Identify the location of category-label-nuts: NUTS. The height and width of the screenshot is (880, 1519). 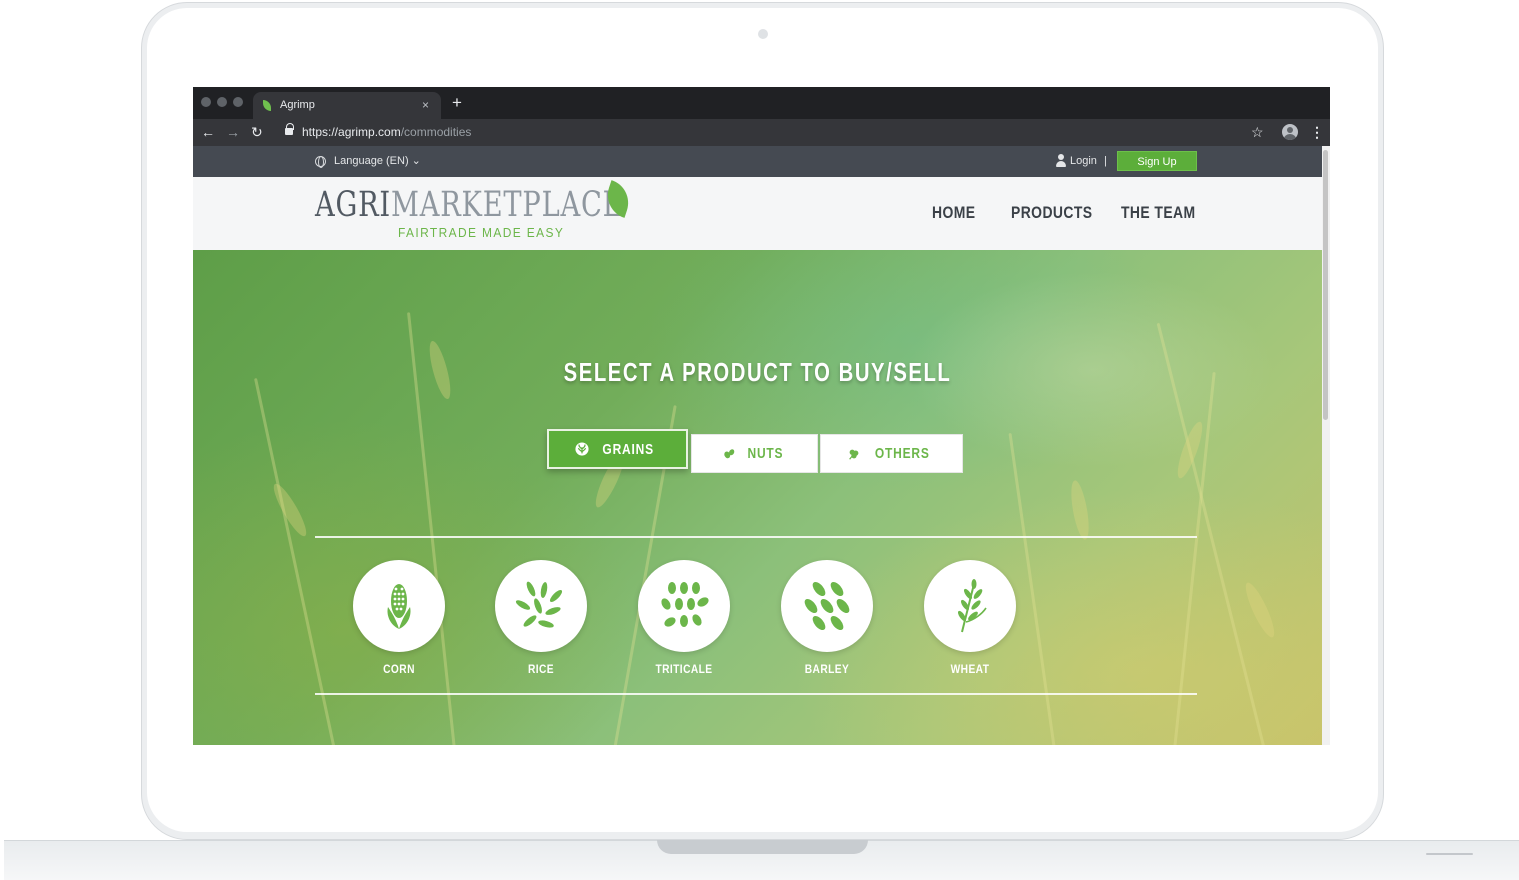
(765, 453).